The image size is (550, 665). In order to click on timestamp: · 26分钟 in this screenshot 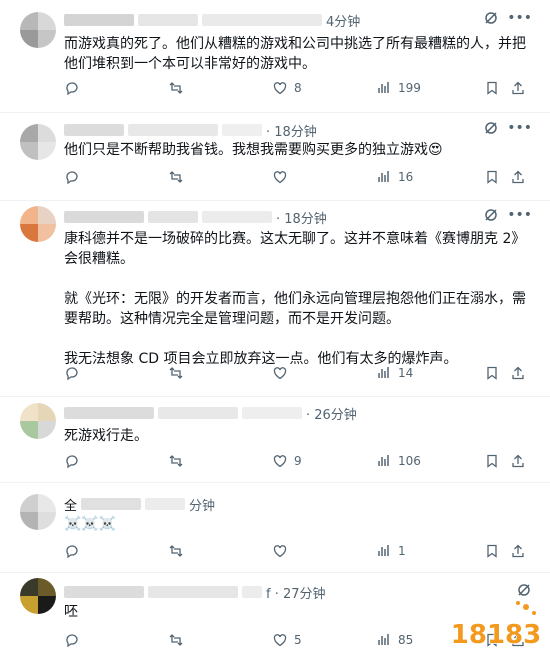, I will do `click(331, 413)`.